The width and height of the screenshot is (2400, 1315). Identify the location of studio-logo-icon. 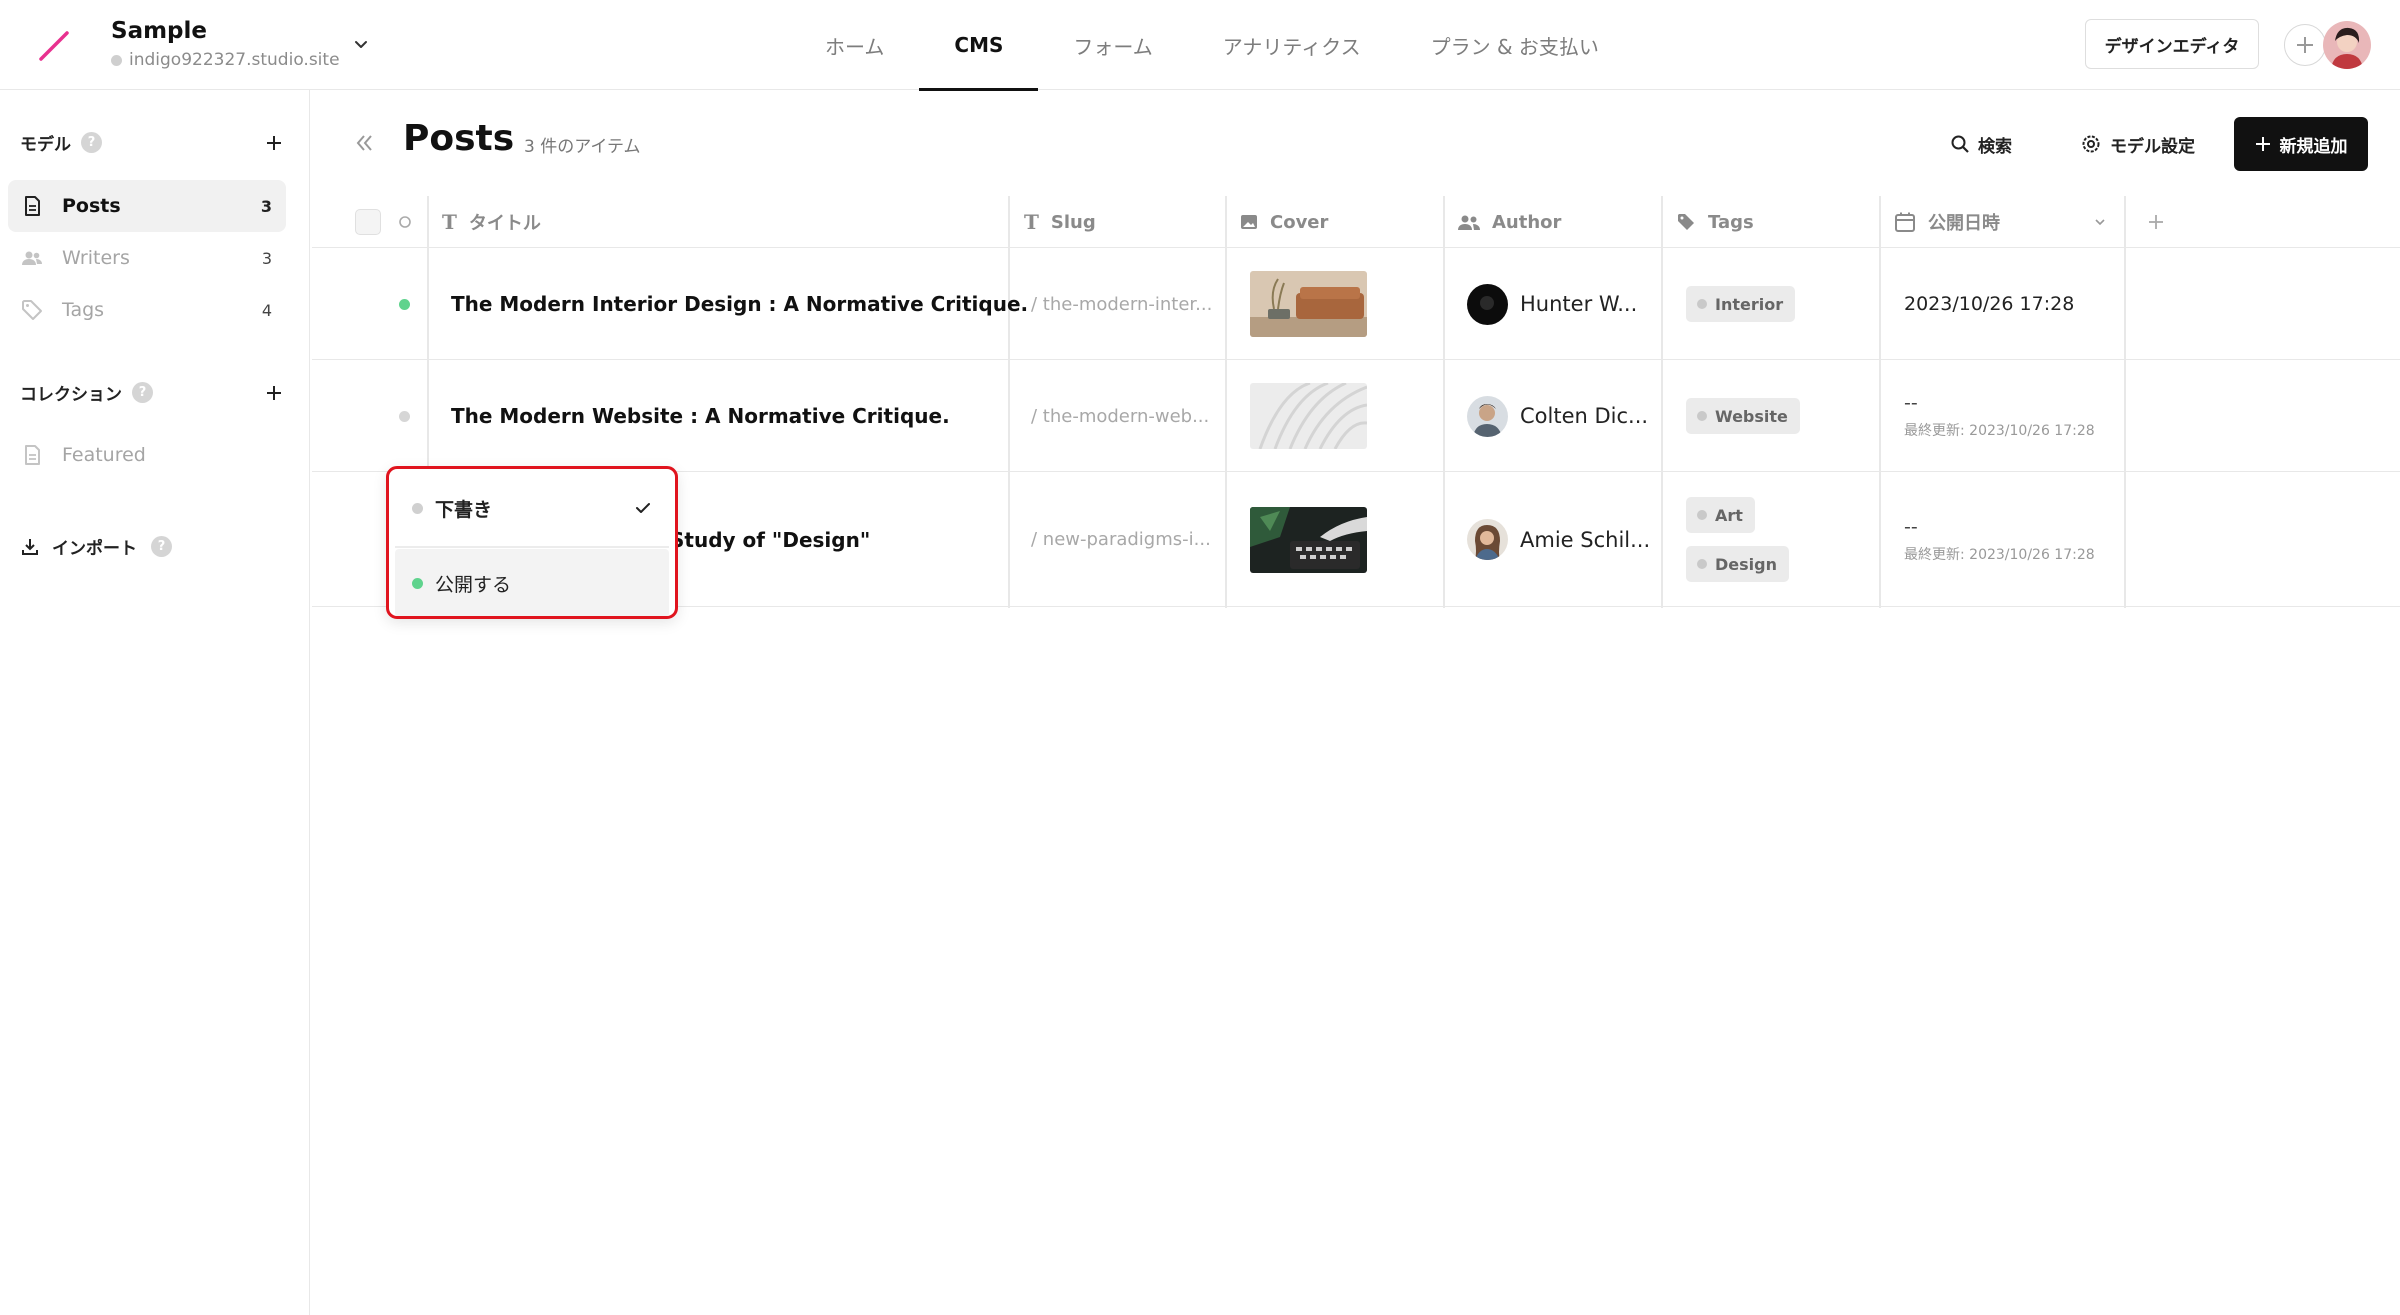
(54, 46).